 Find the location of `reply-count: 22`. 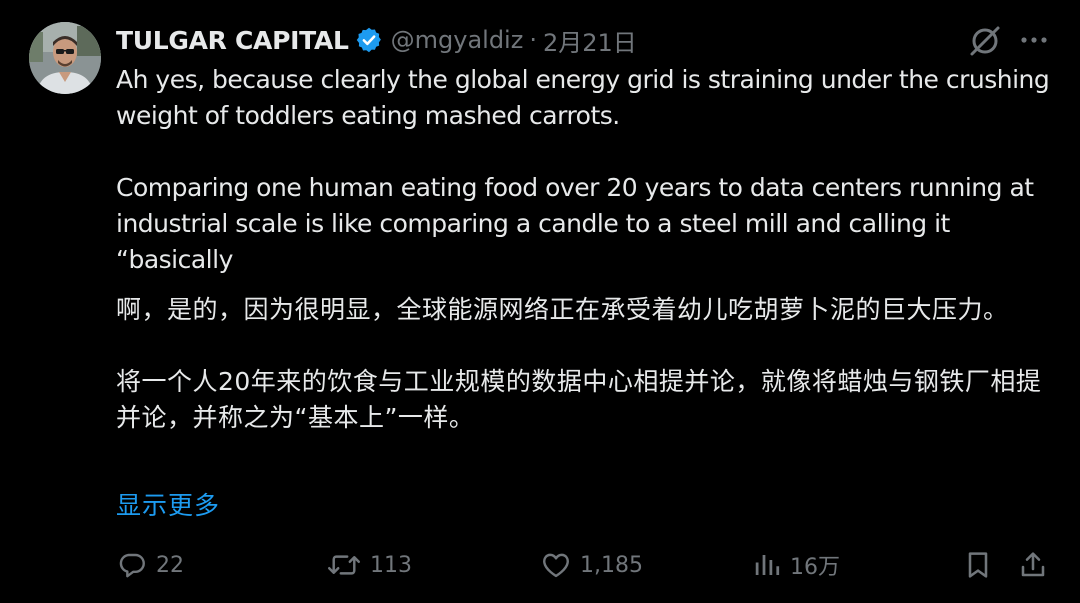

reply-count: 22 is located at coordinates (170, 565).